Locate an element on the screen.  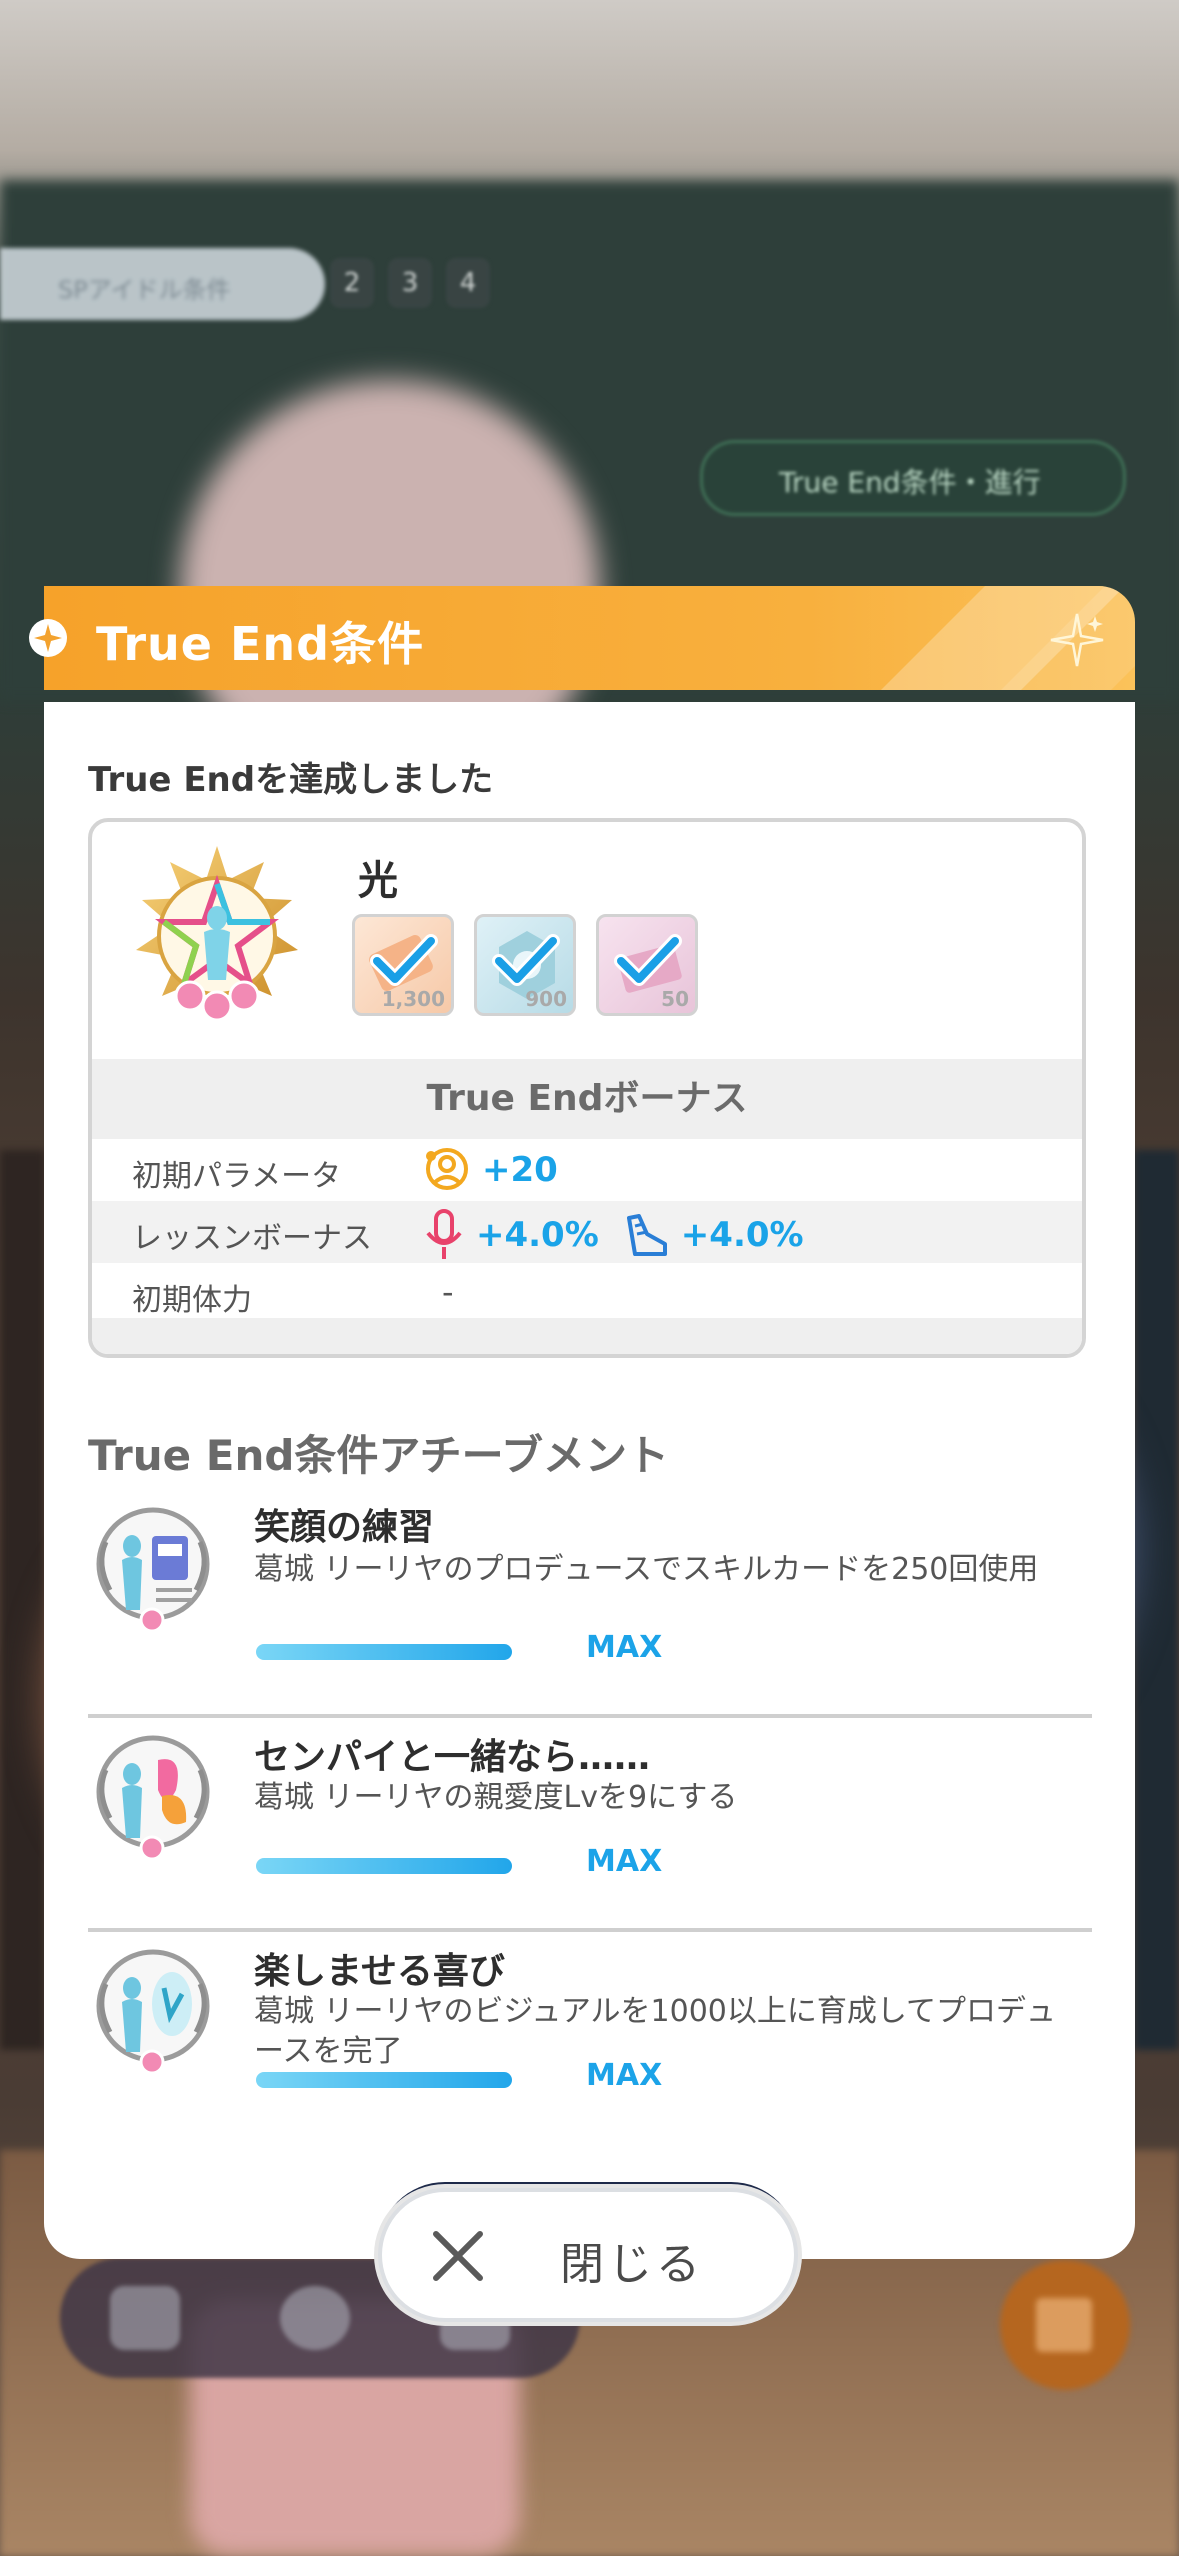
achievement-affection-icon is located at coordinates (153, 1797).